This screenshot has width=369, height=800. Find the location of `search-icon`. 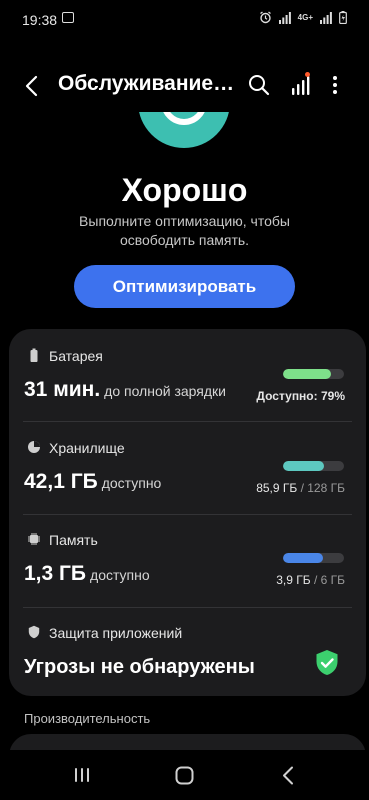

search-icon is located at coordinates (259, 85).